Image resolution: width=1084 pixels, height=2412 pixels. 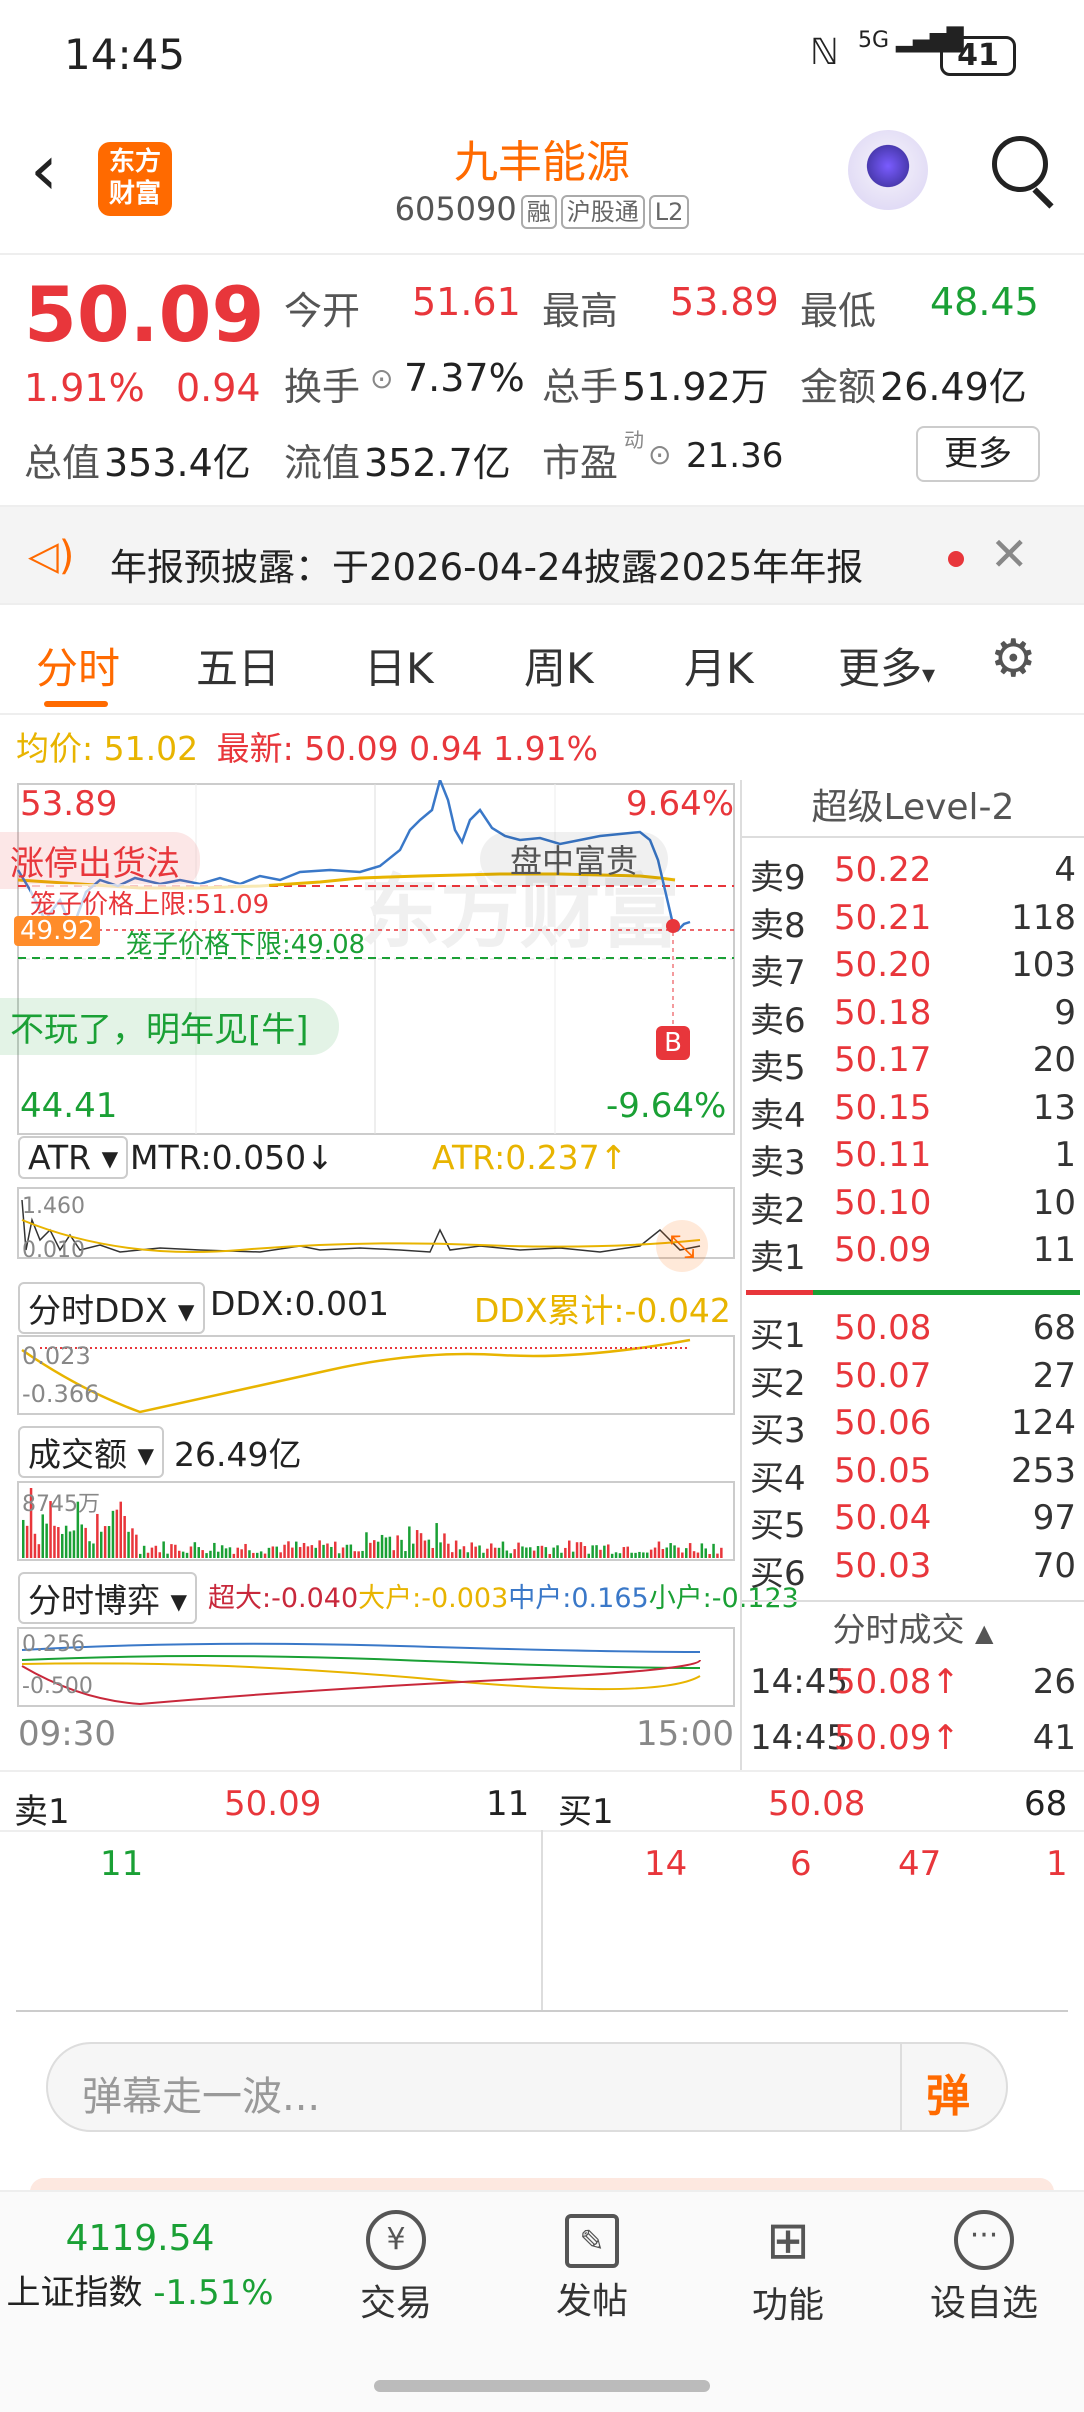 I want to click on trade-price: 50.08↑, so click(x=897, y=1682).